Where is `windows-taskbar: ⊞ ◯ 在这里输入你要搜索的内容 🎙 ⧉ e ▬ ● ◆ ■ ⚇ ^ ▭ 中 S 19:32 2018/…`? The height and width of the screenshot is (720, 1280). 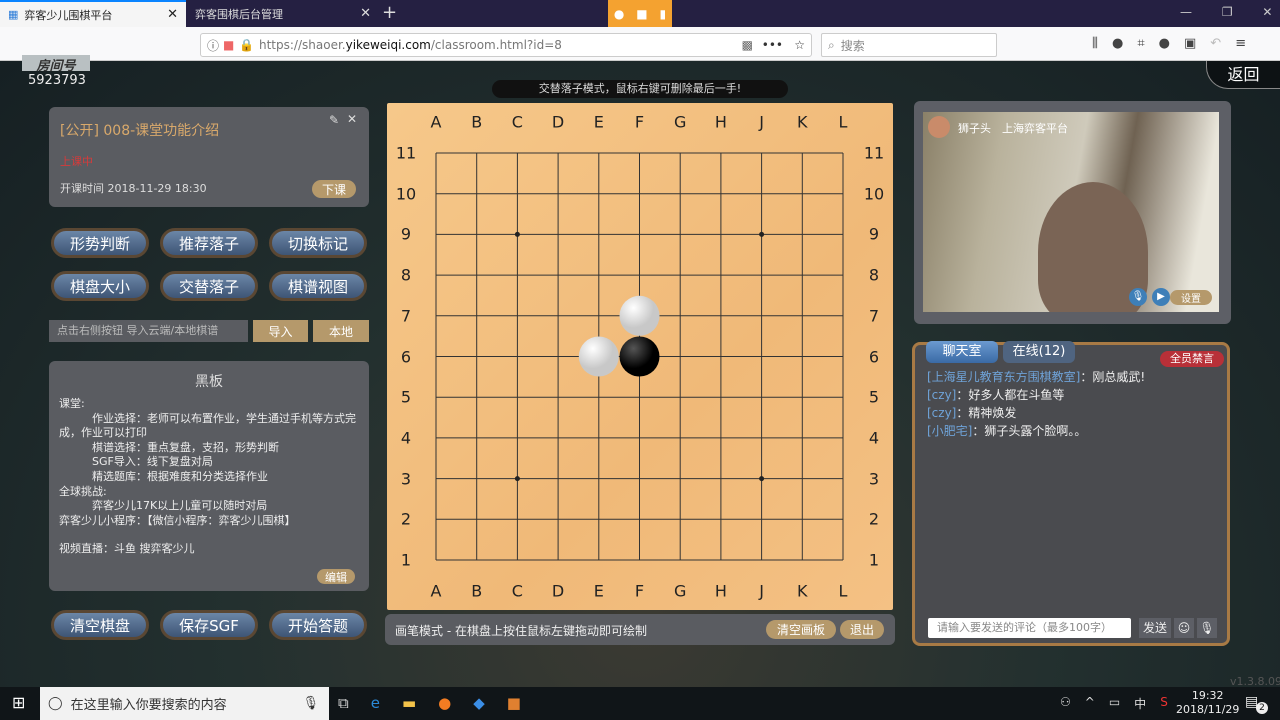 windows-taskbar: ⊞ ◯ 在这里输入你要搜索的内容 🎙 ⧉ e ▬ ● ◆ ■ ⚇ ^ ▭ 中 S 19:32 2018/… is located at coordinates (640, 703).